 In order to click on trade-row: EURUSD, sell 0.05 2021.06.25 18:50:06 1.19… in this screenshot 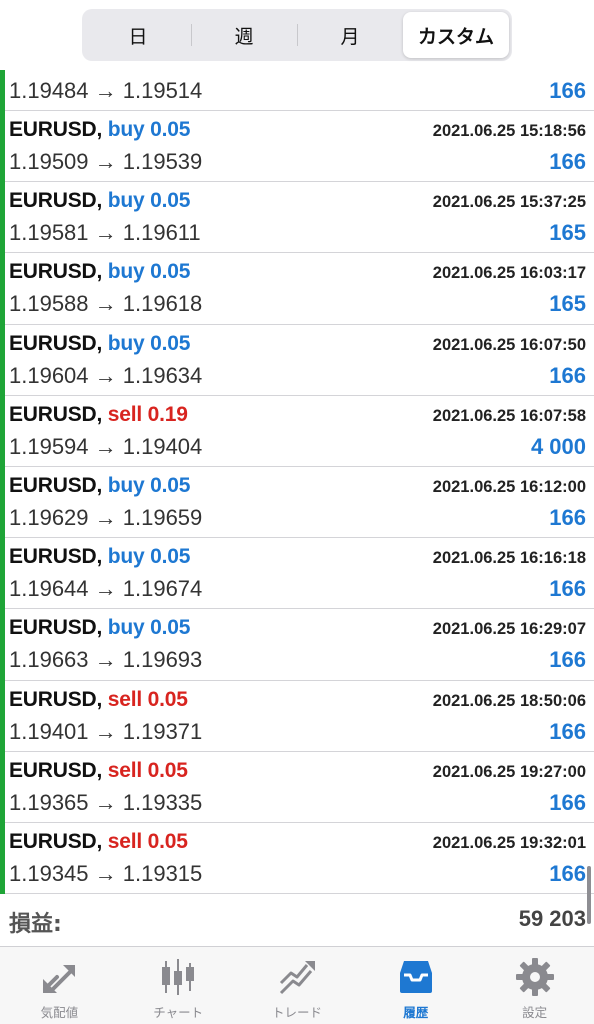, I will do `click(297, 716)`.